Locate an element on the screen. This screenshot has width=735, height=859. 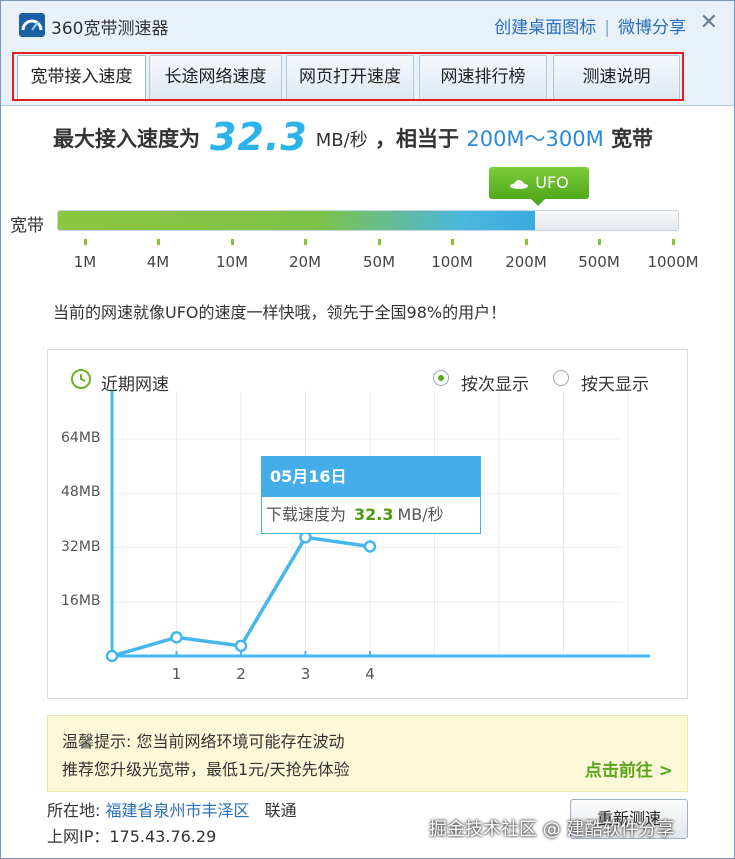
tab-bar: 宽带接入速度 长途网络速度 网页打开速度 网速排行榜 测速说明 is located at coordinates (367, 77).